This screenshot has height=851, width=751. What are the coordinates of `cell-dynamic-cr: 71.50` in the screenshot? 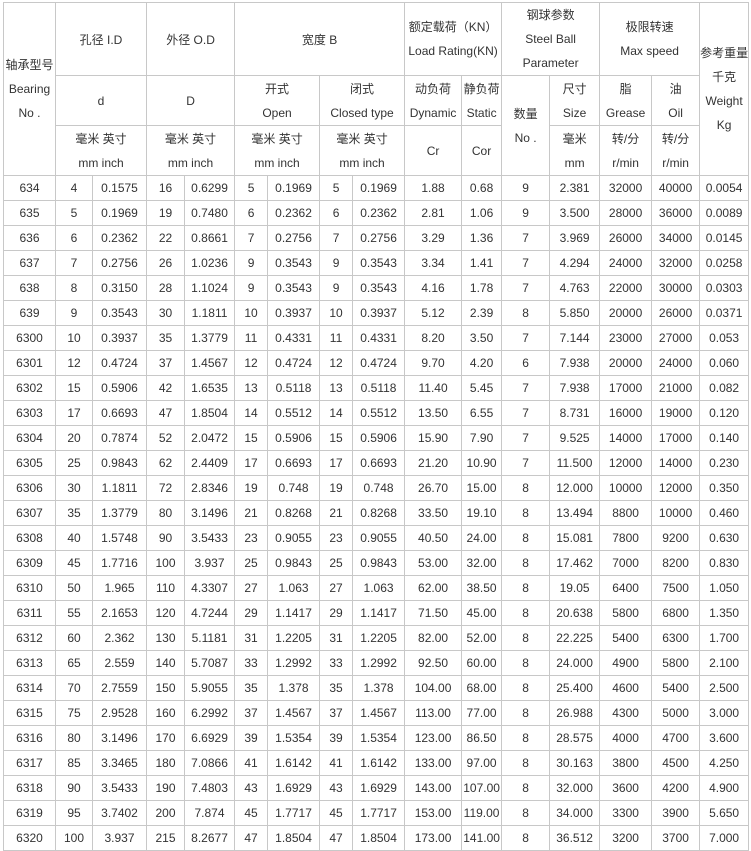 It's located at (433, 613).